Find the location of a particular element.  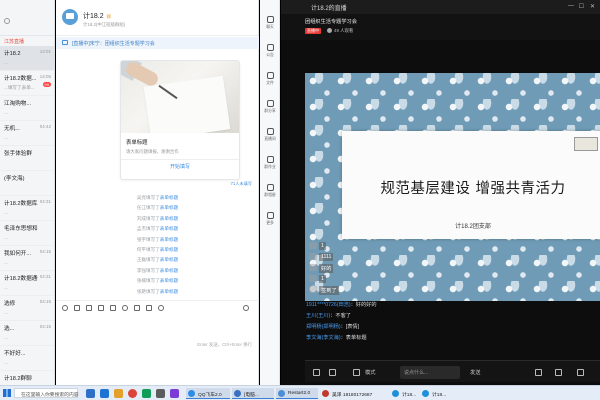

taskbar-search: 在这里输入你要搜索的内容 is located at coordinates (46, 393).